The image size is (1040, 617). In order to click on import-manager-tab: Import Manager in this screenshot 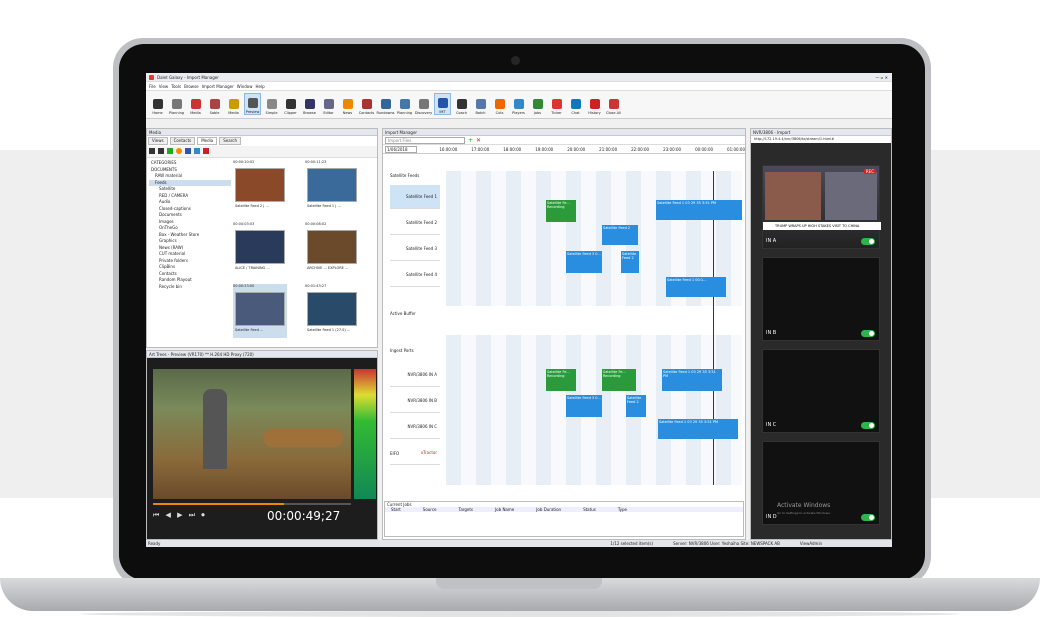, I will do `click(564, 132)`.